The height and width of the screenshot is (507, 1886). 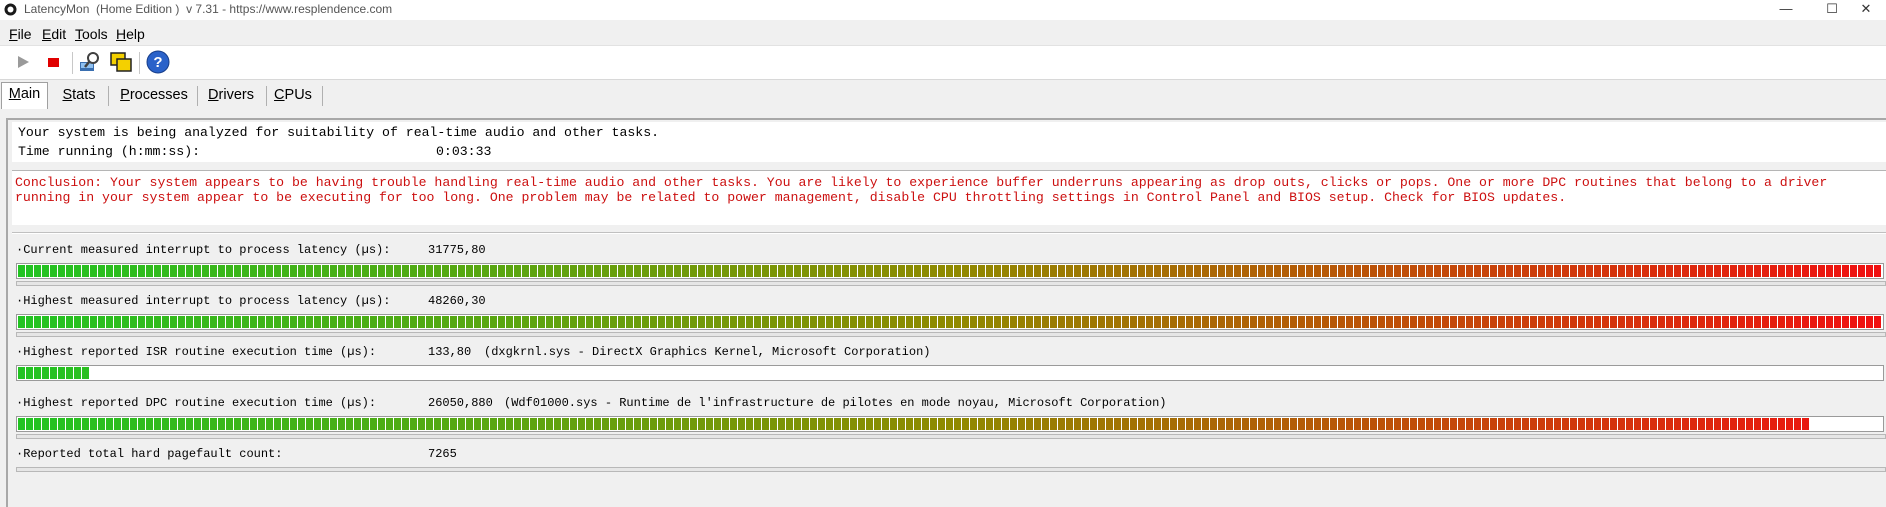 What do you see at coordinates (20, 34) in the screenshot?
I see `menu-file: File` at bounding box center [20, 34].